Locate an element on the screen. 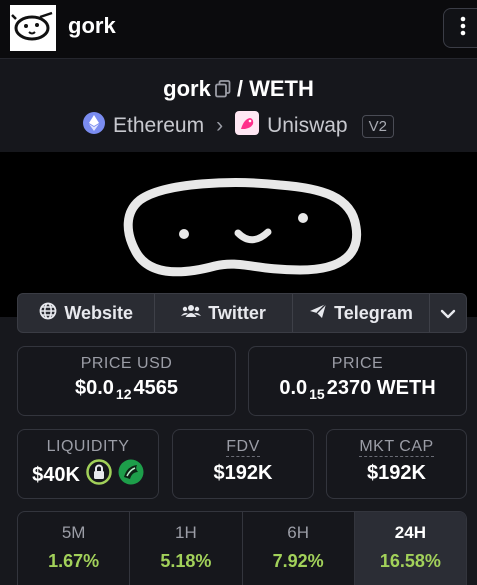  market-cap-card: MKT CAP $192K is located at coordinates (396, 464).